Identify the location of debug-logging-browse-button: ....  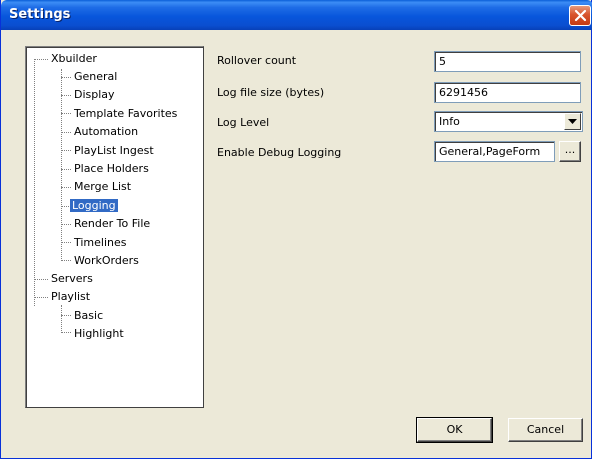
(570, 151).